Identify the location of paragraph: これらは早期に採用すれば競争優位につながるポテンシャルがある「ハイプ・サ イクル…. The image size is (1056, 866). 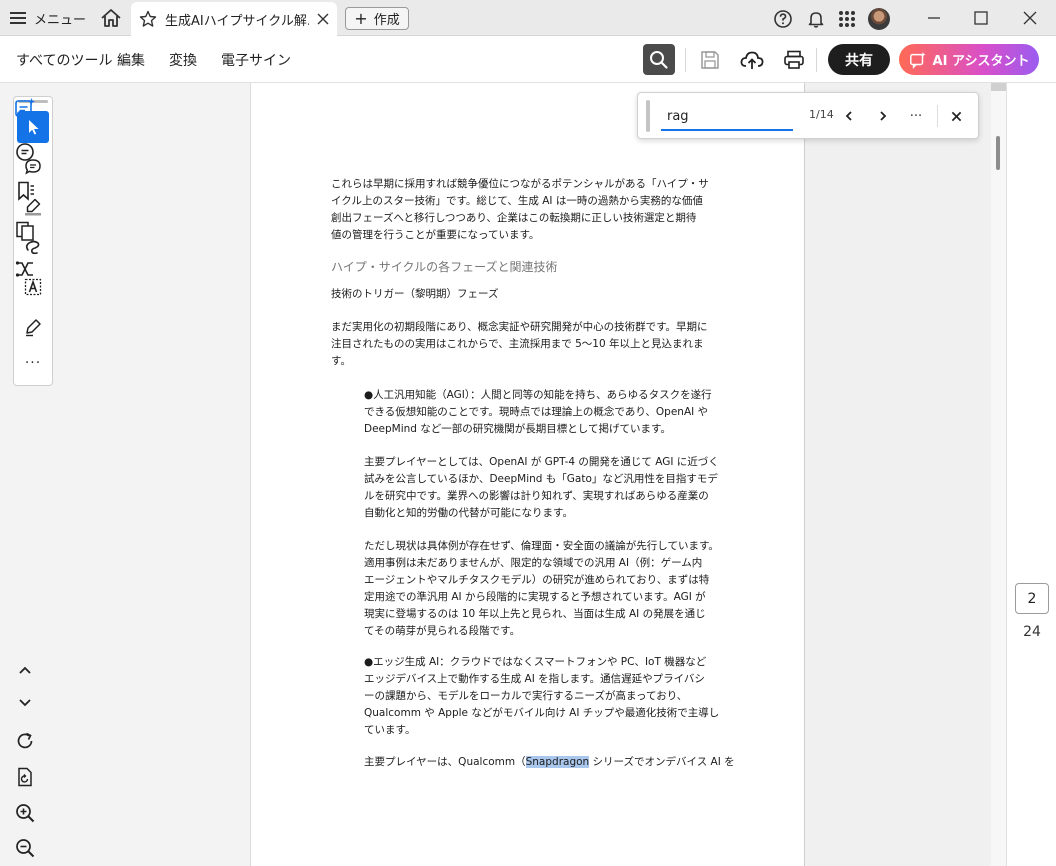
(520, 210).